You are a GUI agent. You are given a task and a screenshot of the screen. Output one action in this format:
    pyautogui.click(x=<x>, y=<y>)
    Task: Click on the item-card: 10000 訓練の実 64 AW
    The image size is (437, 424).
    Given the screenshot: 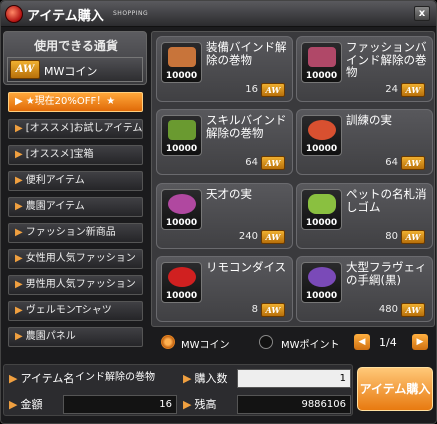 What is the action you would take?
    pyautogui.click(x=364, y=142)
    